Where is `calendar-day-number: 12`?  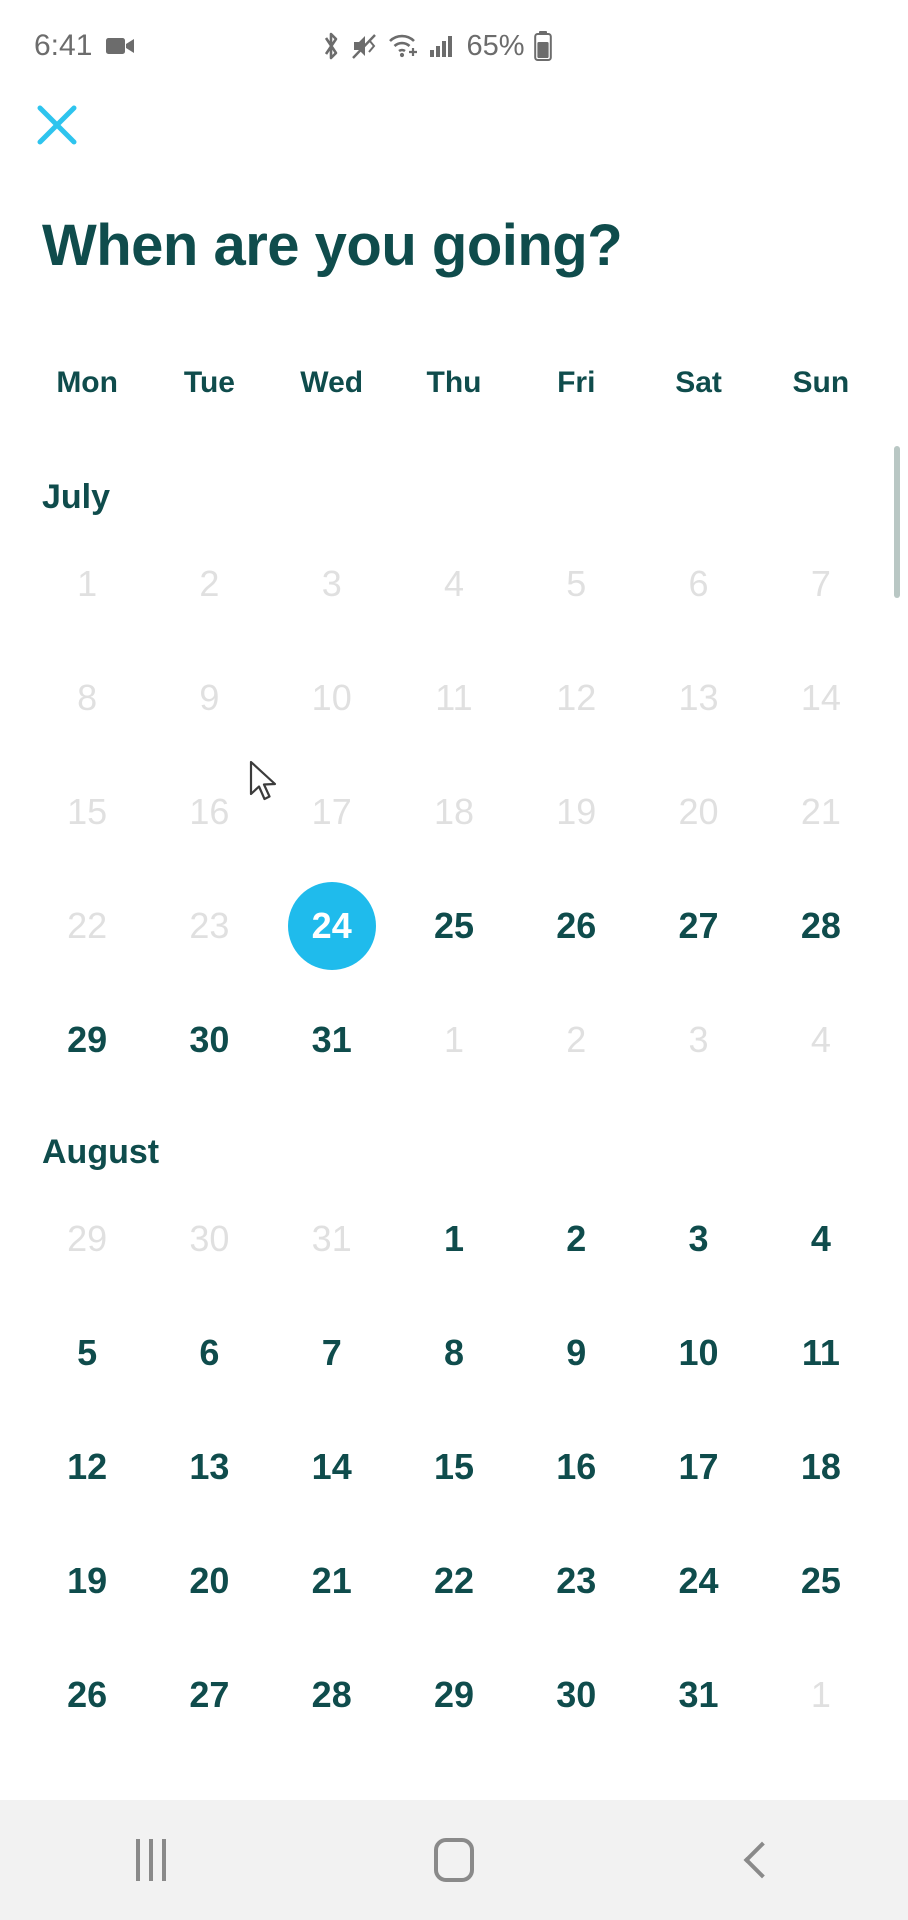
calendar-day-number: 12 is located at coordinates (576, 697).